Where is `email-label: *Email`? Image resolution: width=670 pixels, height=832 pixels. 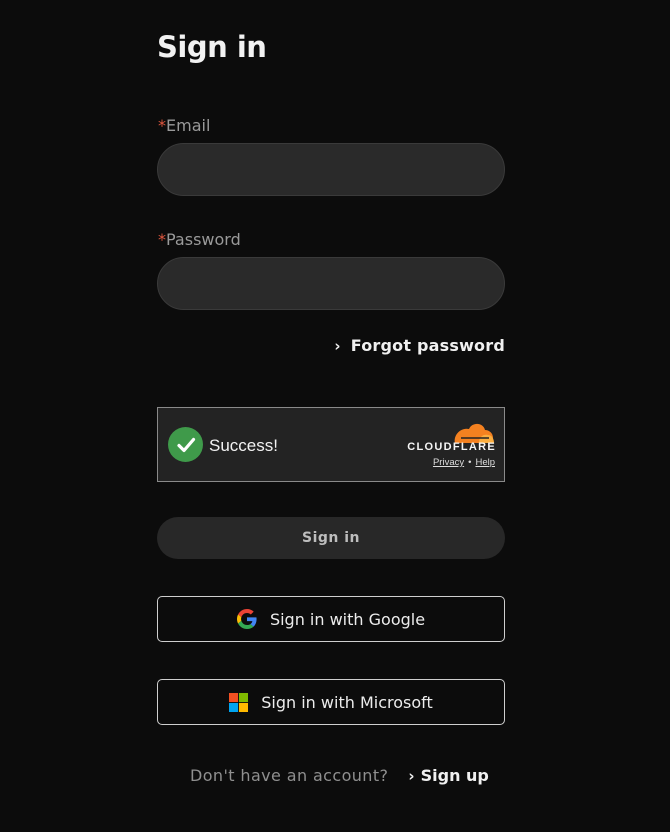
email-label: *Email is located at coordinates (184, 125).